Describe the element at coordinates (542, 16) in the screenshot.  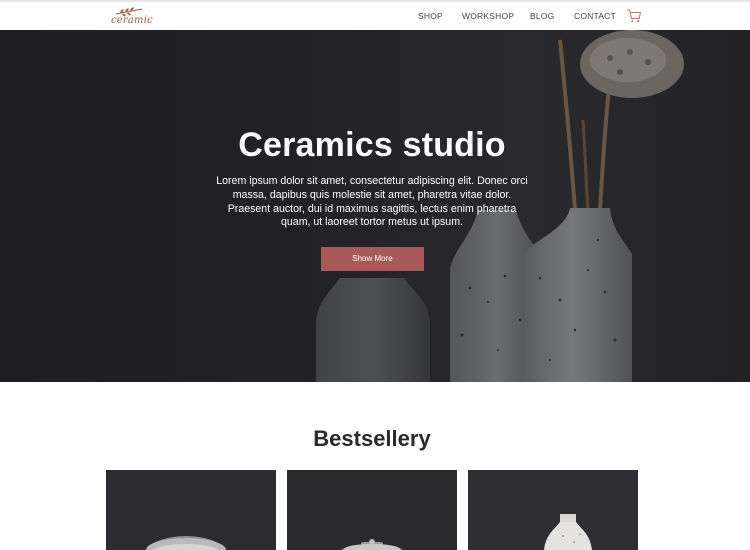
I see `nav-item-blog: BLOG` at that location.